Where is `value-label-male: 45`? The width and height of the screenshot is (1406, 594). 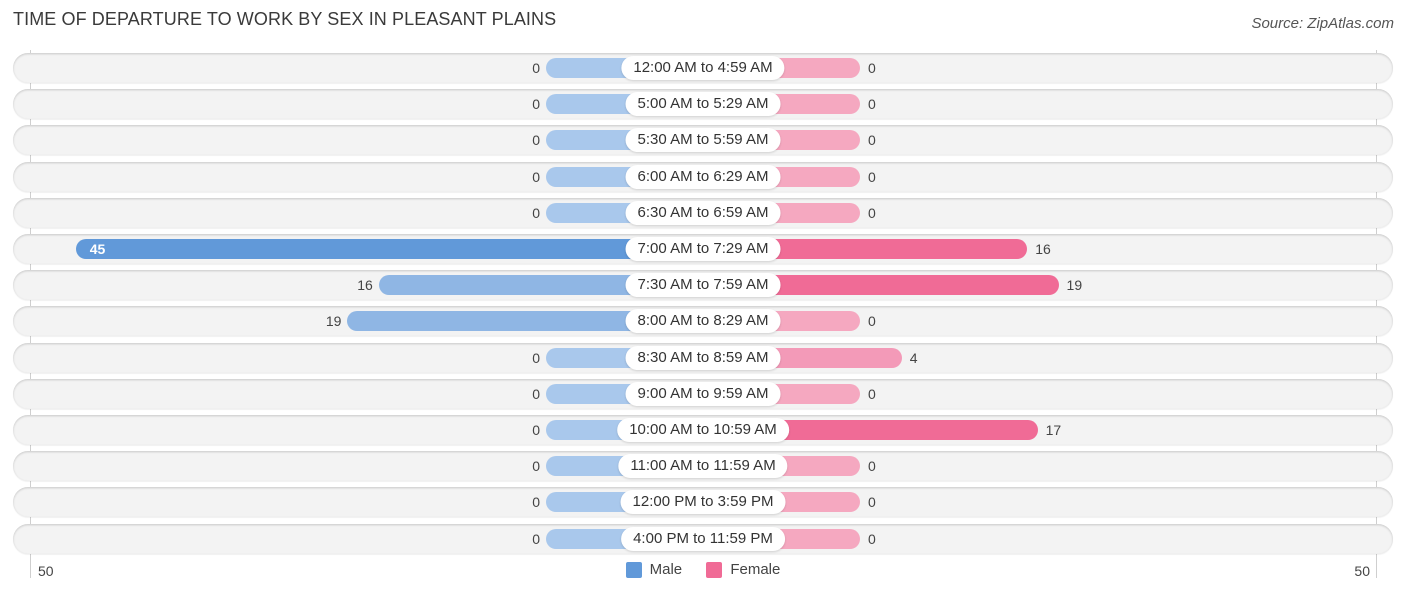 value-label-male: 45 is located at coordinates (97, 249).